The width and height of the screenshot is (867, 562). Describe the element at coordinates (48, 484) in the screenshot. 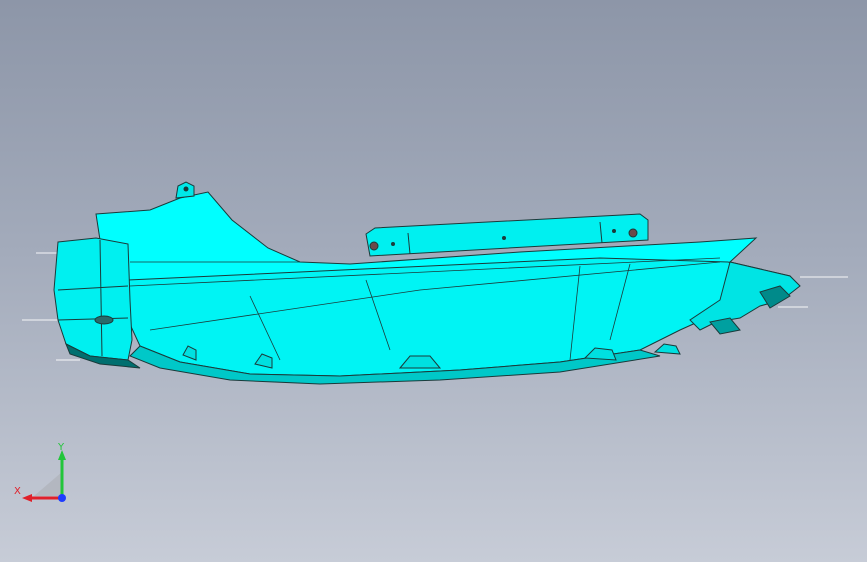

I see `triad-plane` at that location.